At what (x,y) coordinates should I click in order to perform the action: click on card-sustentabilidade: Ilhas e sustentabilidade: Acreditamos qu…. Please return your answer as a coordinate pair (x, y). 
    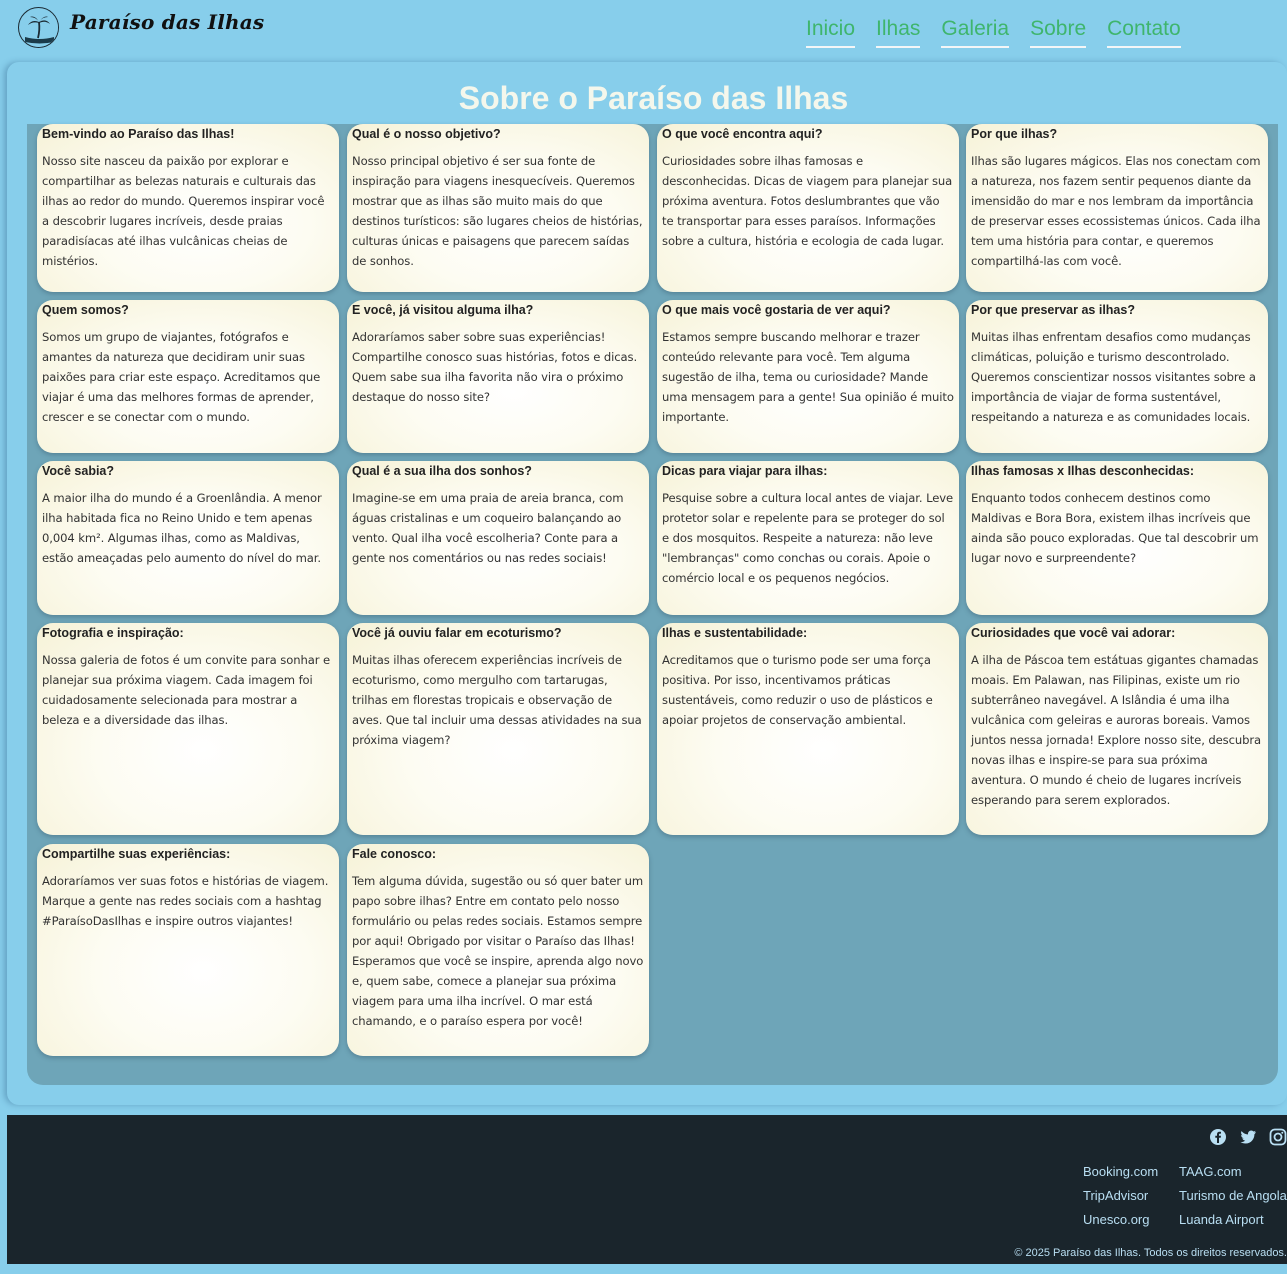
    Looking at the image, I should click on (808, 729).